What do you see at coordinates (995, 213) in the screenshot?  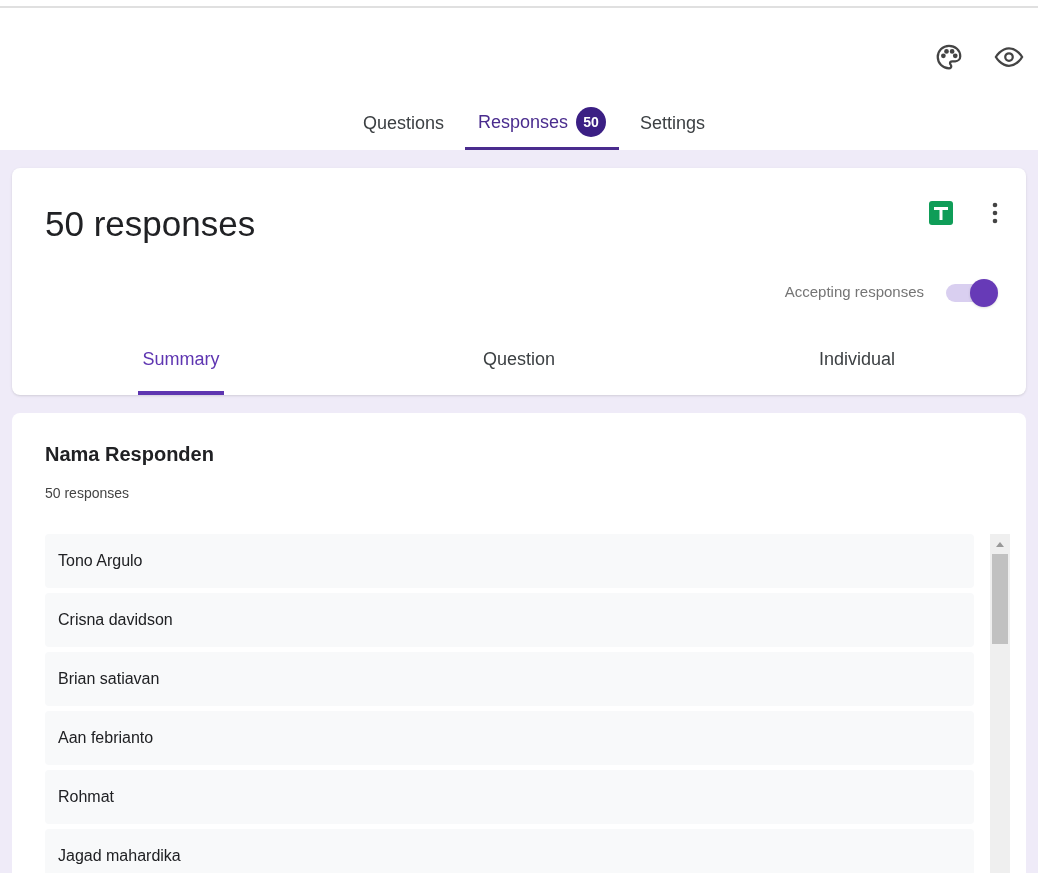 I see `more-options-icon` at bounding box center [995, 213].